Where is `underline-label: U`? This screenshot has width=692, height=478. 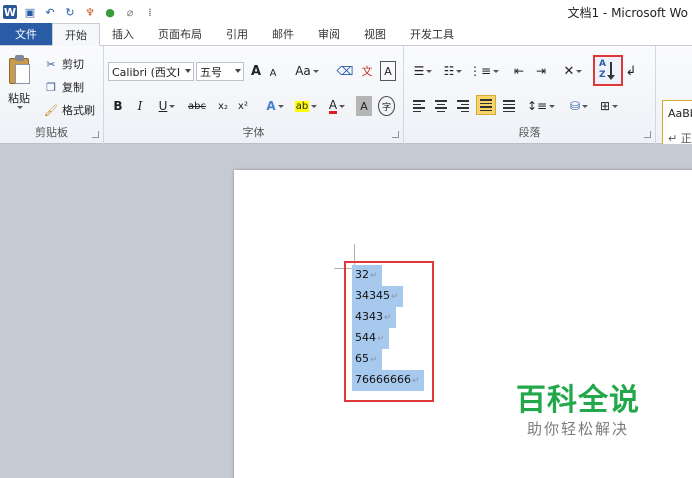
underline-label: U is located at coordinates (163, 106).